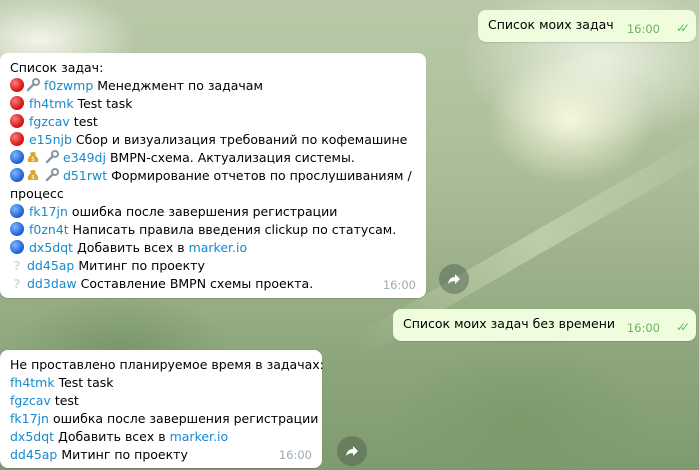  I want to click on task-id-link: dd3daw, so click(52, 283).